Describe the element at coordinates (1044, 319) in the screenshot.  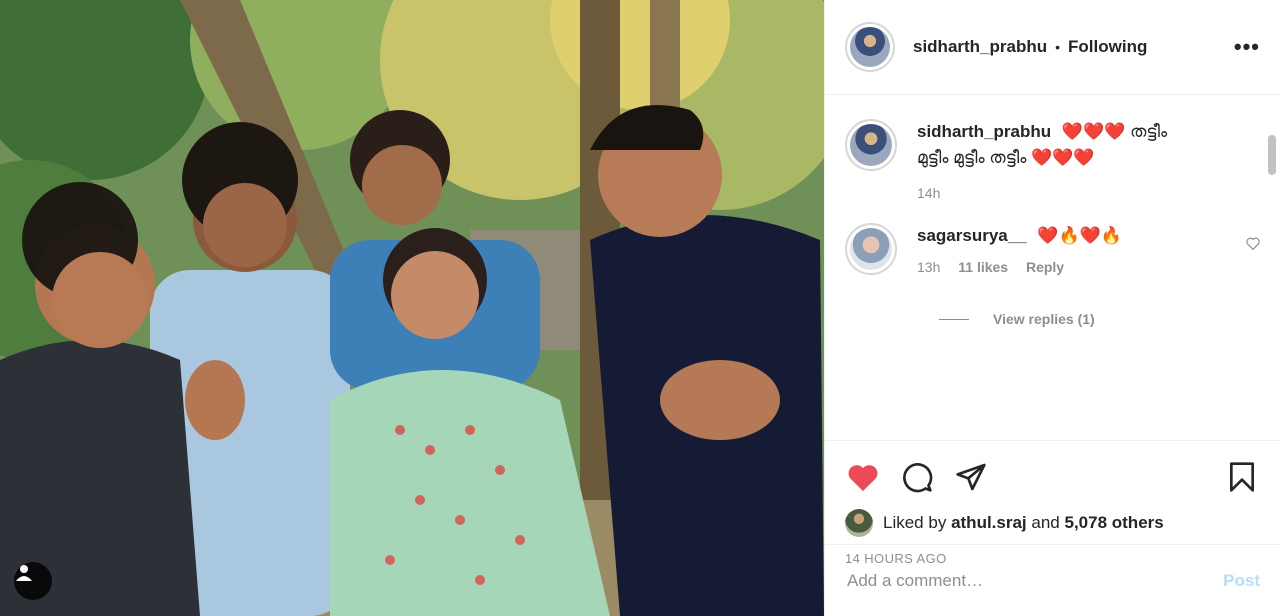
I see `view-replies-label: View replies (1)` at that location.